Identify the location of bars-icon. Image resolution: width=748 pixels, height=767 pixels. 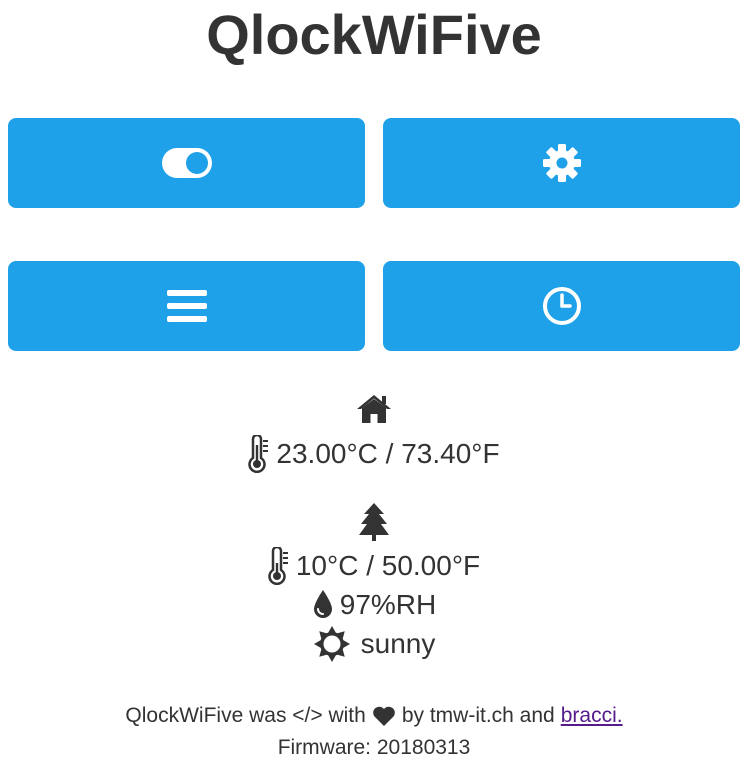
(186, 306).